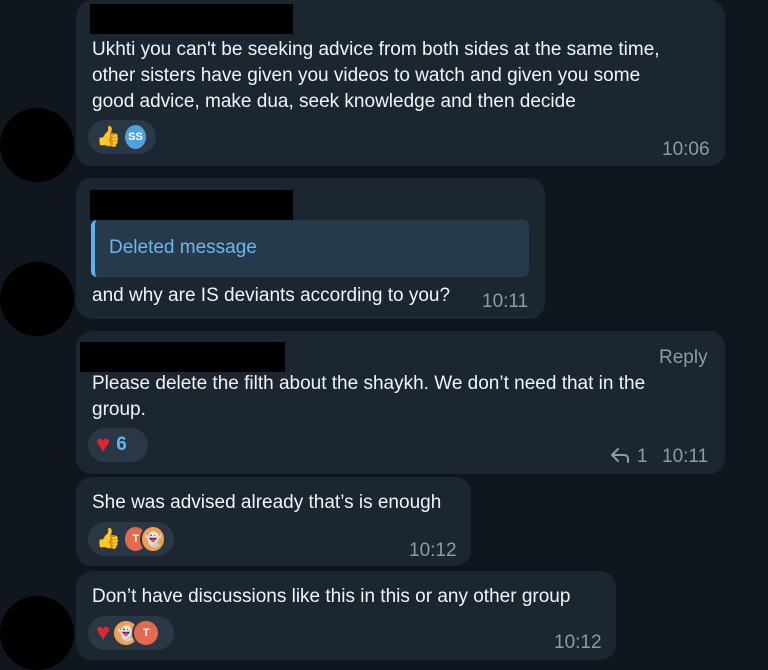 The width and height of the screenshot is (768, 670). What do you see at coordinates (131, 539) in the screenshot?
I see `reactions-bar: 👍 T 👻` at bounding box center [131, 539].